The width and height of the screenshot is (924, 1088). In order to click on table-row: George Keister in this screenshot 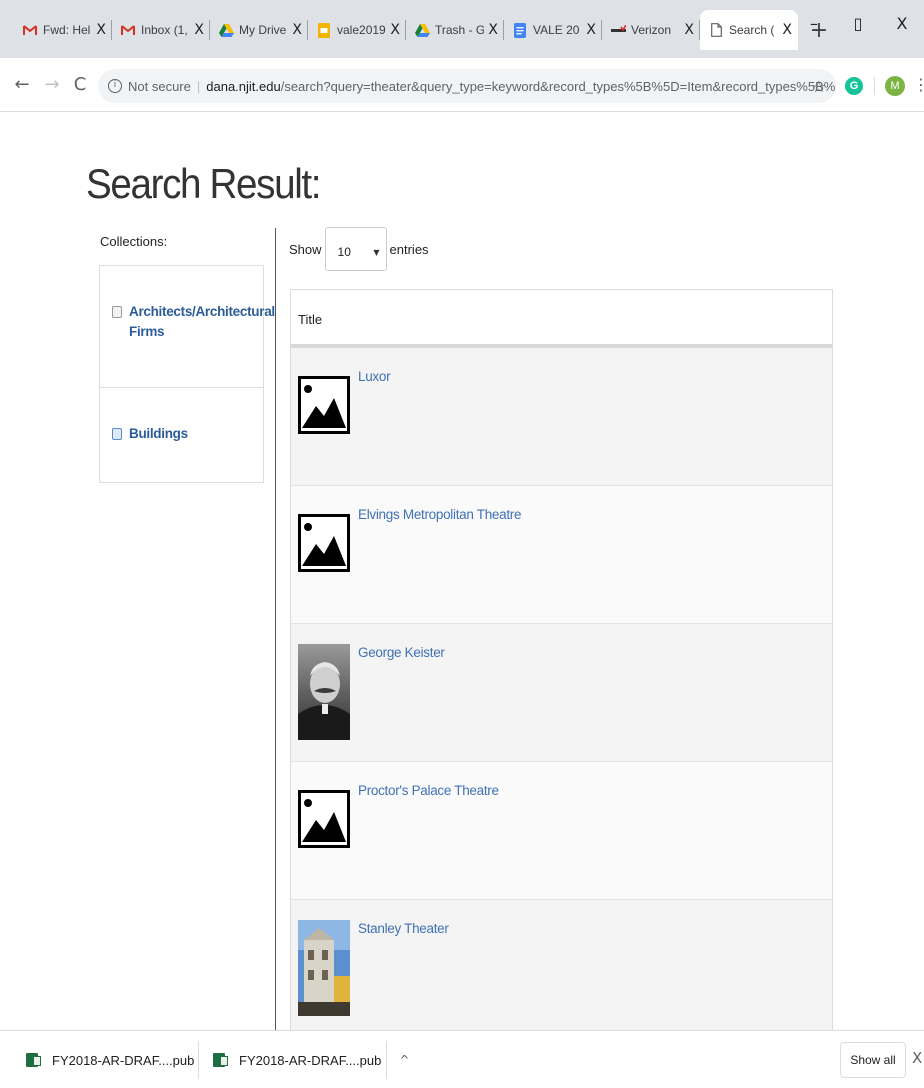, I will do `click(561, 693)`.